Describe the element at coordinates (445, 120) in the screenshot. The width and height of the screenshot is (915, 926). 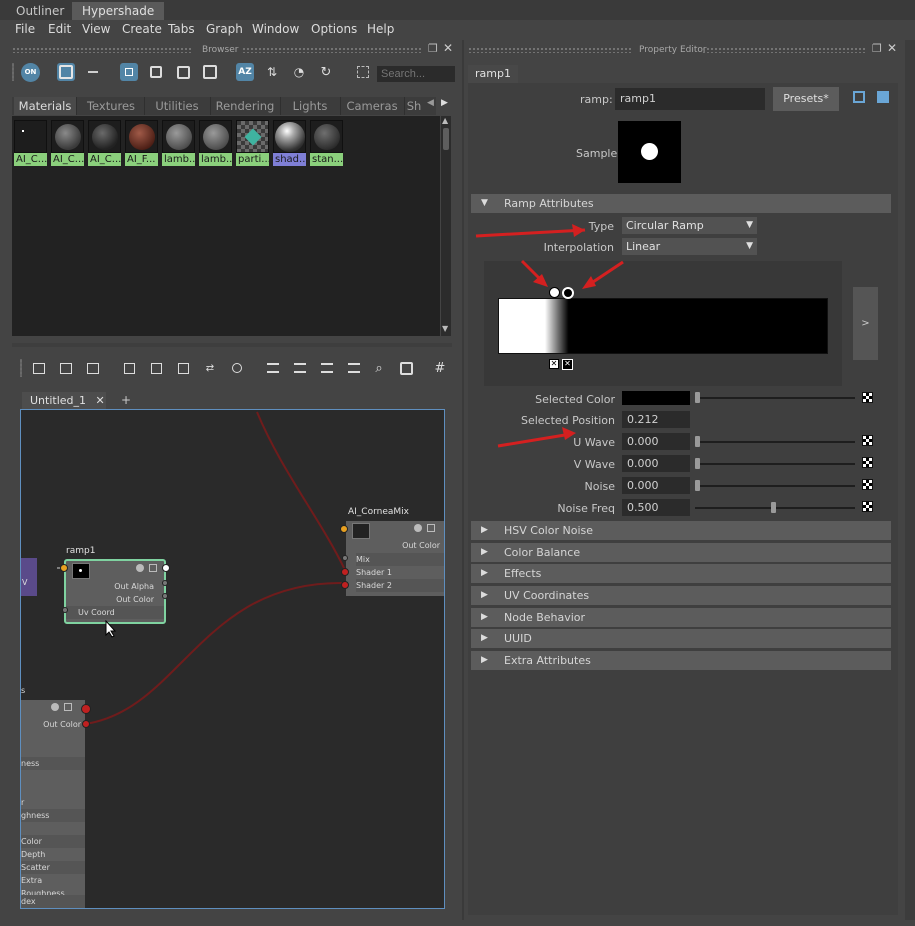
I see `scroll-up-icon: ▲` at that location.